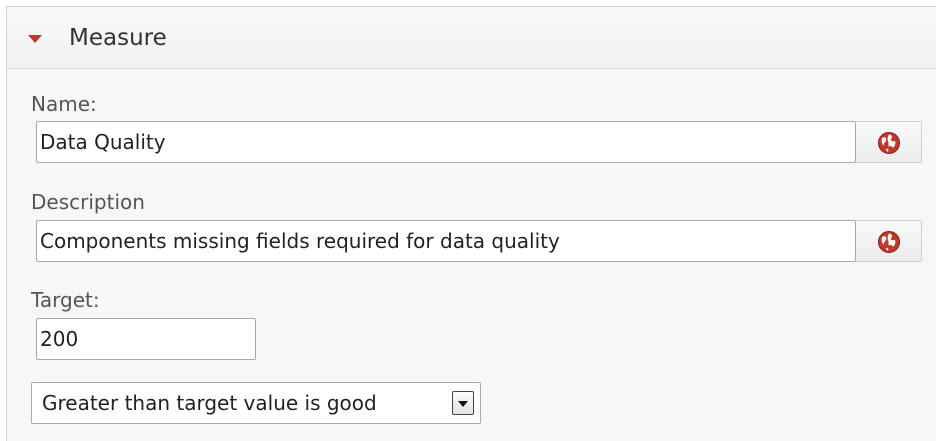 This screenshot has width=936, height=441. What do you see at coordinates (471, 38) in the screenshot?
I see `panel-header: Measure` at bounding box center [471, 38].